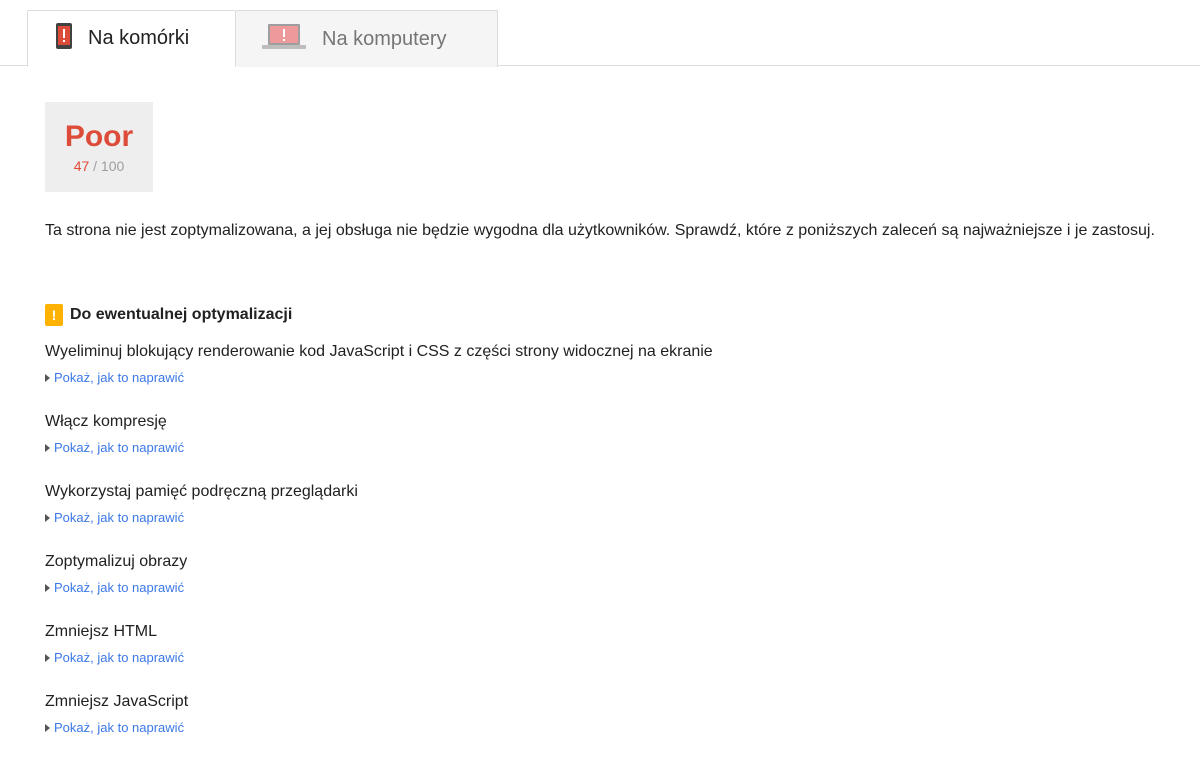 This screenshot has width=1200, height=764. I want to click on tab-mobile: Na komórki, so click(131, 38).